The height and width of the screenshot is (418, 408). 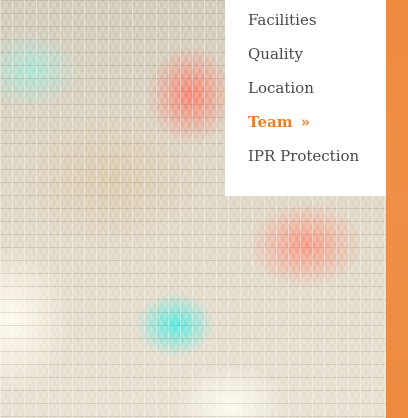 What do you see at coordinates (270, 122) in the screenshot?
I see `nav-item-label: Team` at bounding box center [270, 122].